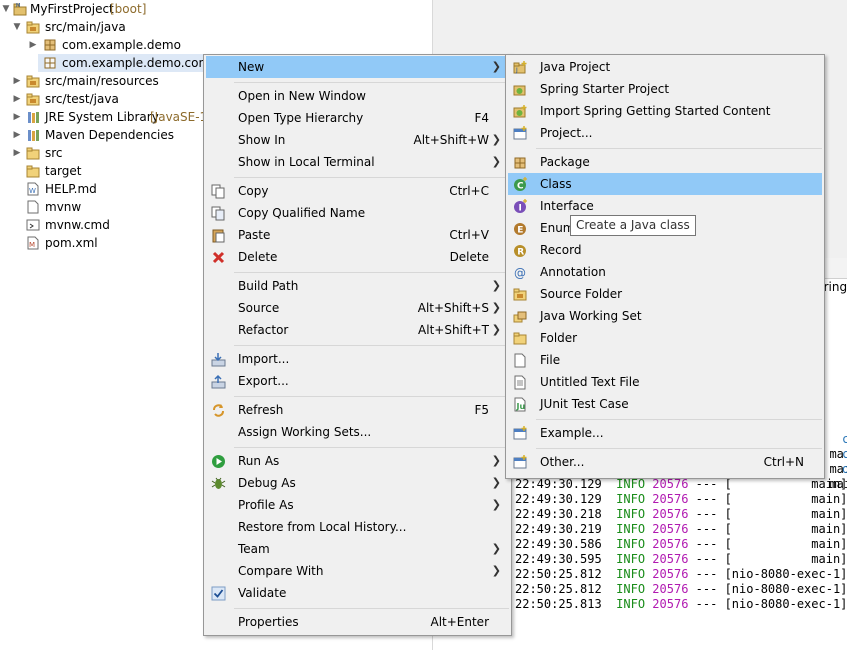 This screenshot has height=650, width=847. What do you see at coordinates (550, 360) in the screenshot?
I see `menu-item-label: File` at bounding box center [550, 360].